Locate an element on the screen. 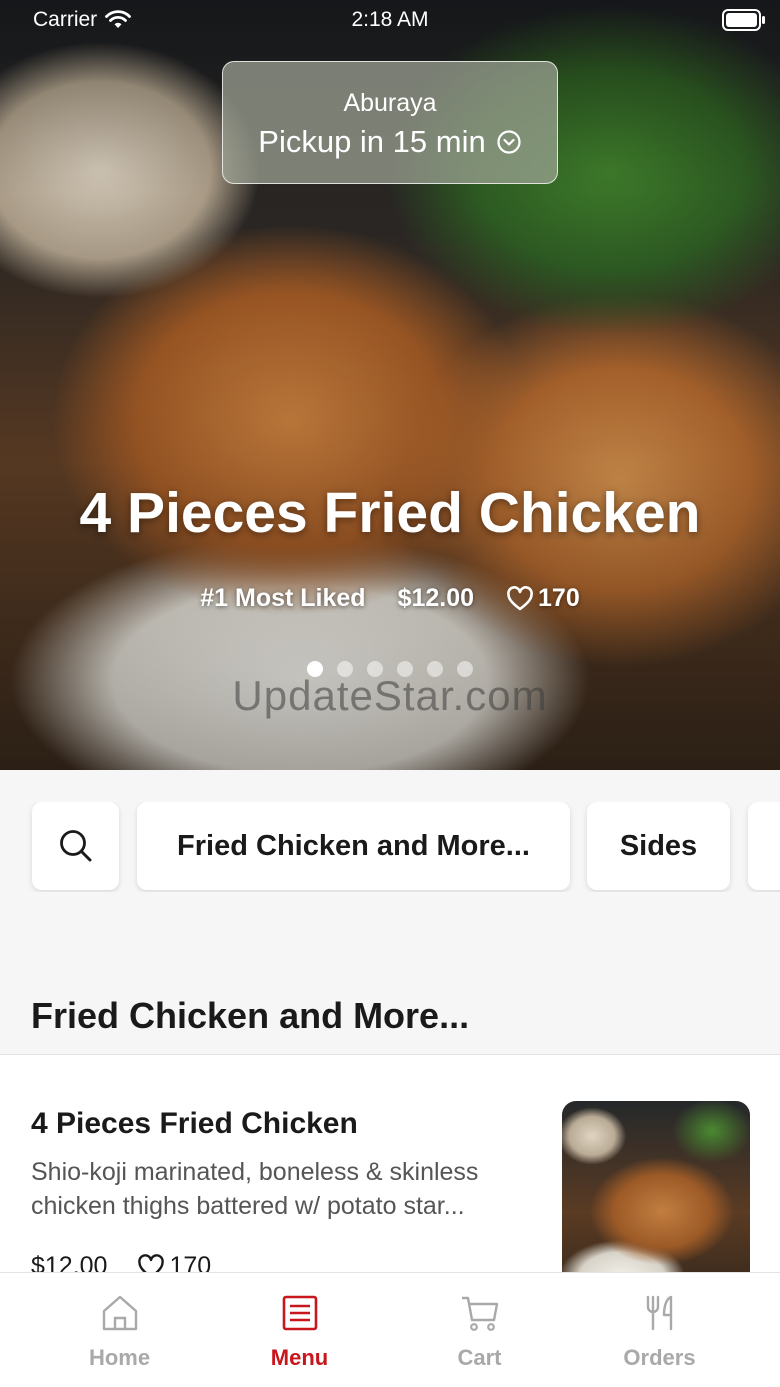 This screenshot has width=780, height=1387. search-button is located at coordinates (75, 846).